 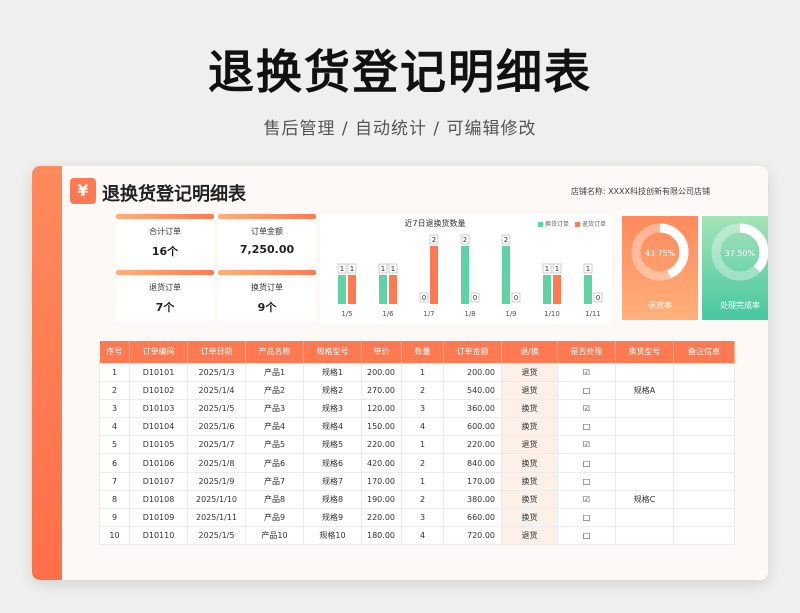 What do you see at coordinates (381, 463) in the screenshot?
I see `table-cell: 420.00` at bounding box center [381, 463].